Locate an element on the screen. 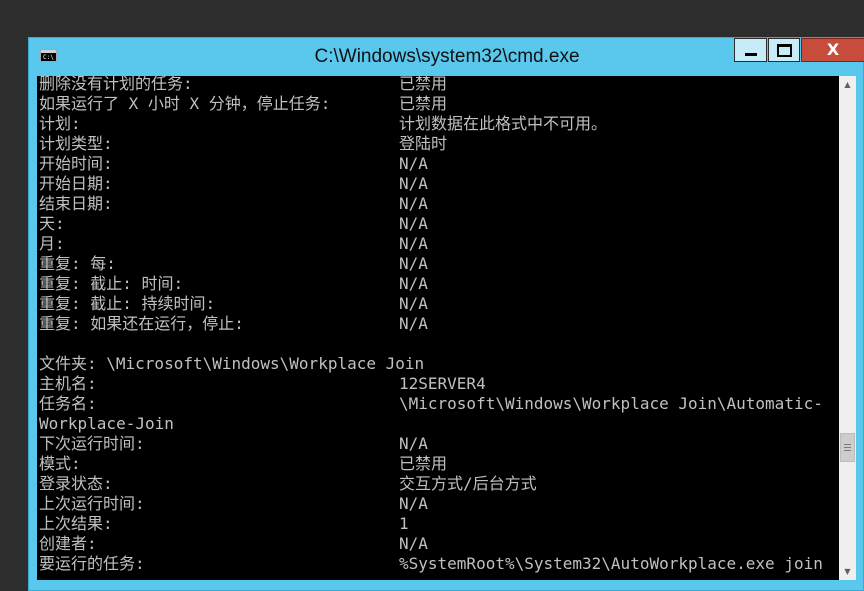 This screenshot has height=591, width=864. console-line-label: 重复: 每: is located at coordinates (77, 263).